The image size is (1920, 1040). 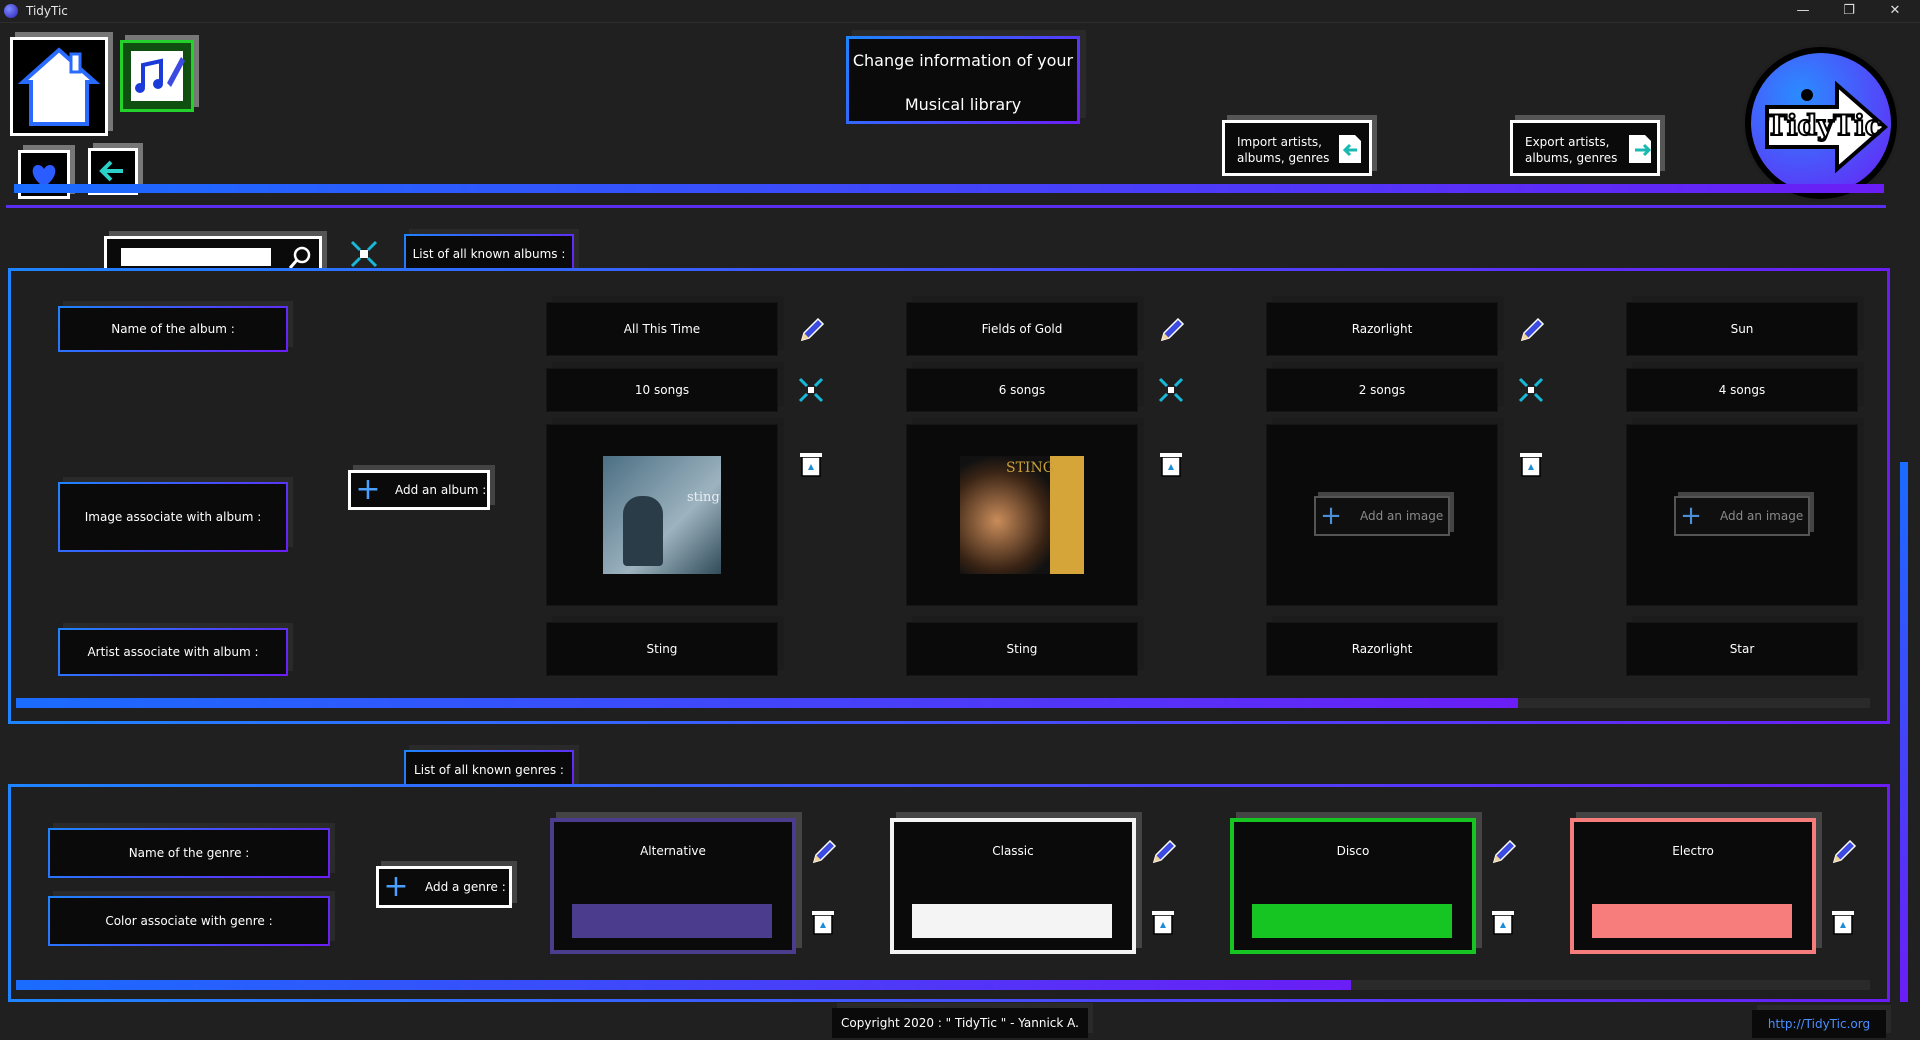 What do you see at coordinates (173, 652) in the screenshot?
I see `album-artist-row-label: Artist associate with album :` at bounding box center [173, 652].